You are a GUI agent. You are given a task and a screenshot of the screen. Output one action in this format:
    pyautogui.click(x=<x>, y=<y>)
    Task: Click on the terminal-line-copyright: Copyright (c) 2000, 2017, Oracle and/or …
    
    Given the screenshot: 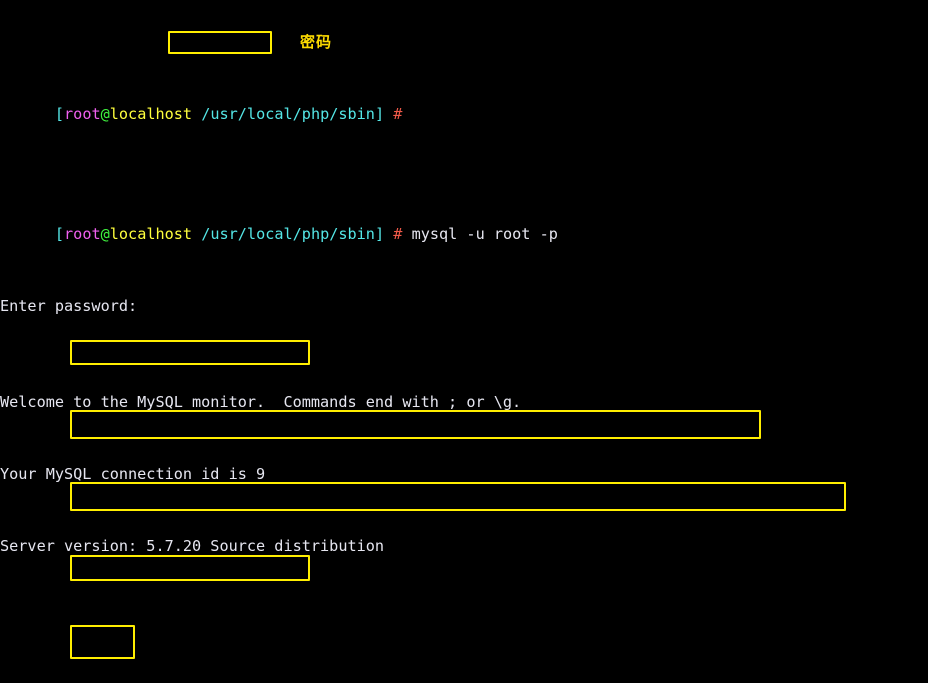 What is the action you would take?
    pyautogui.click(x=464, y=680)
    